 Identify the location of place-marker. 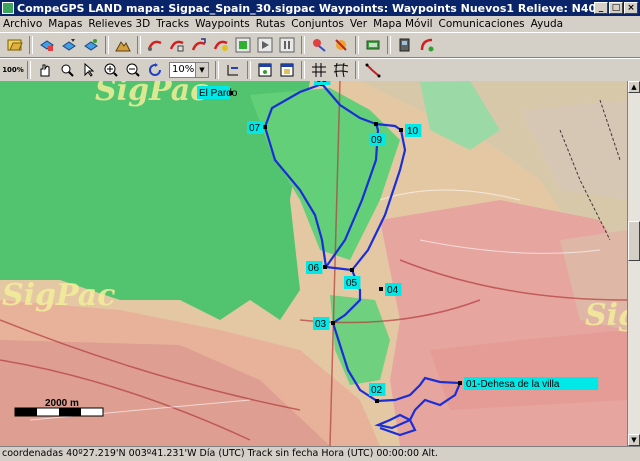
(231, 93).